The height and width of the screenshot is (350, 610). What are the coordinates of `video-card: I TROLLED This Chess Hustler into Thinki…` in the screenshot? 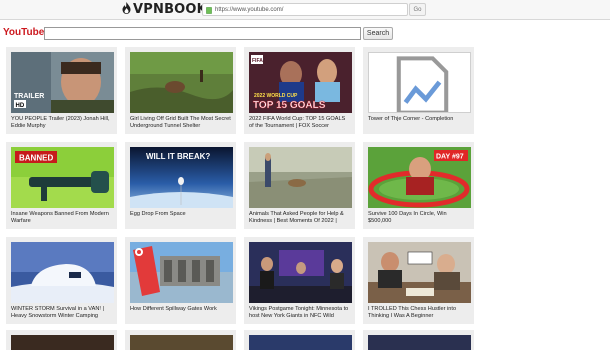 It's located at (418, 280).